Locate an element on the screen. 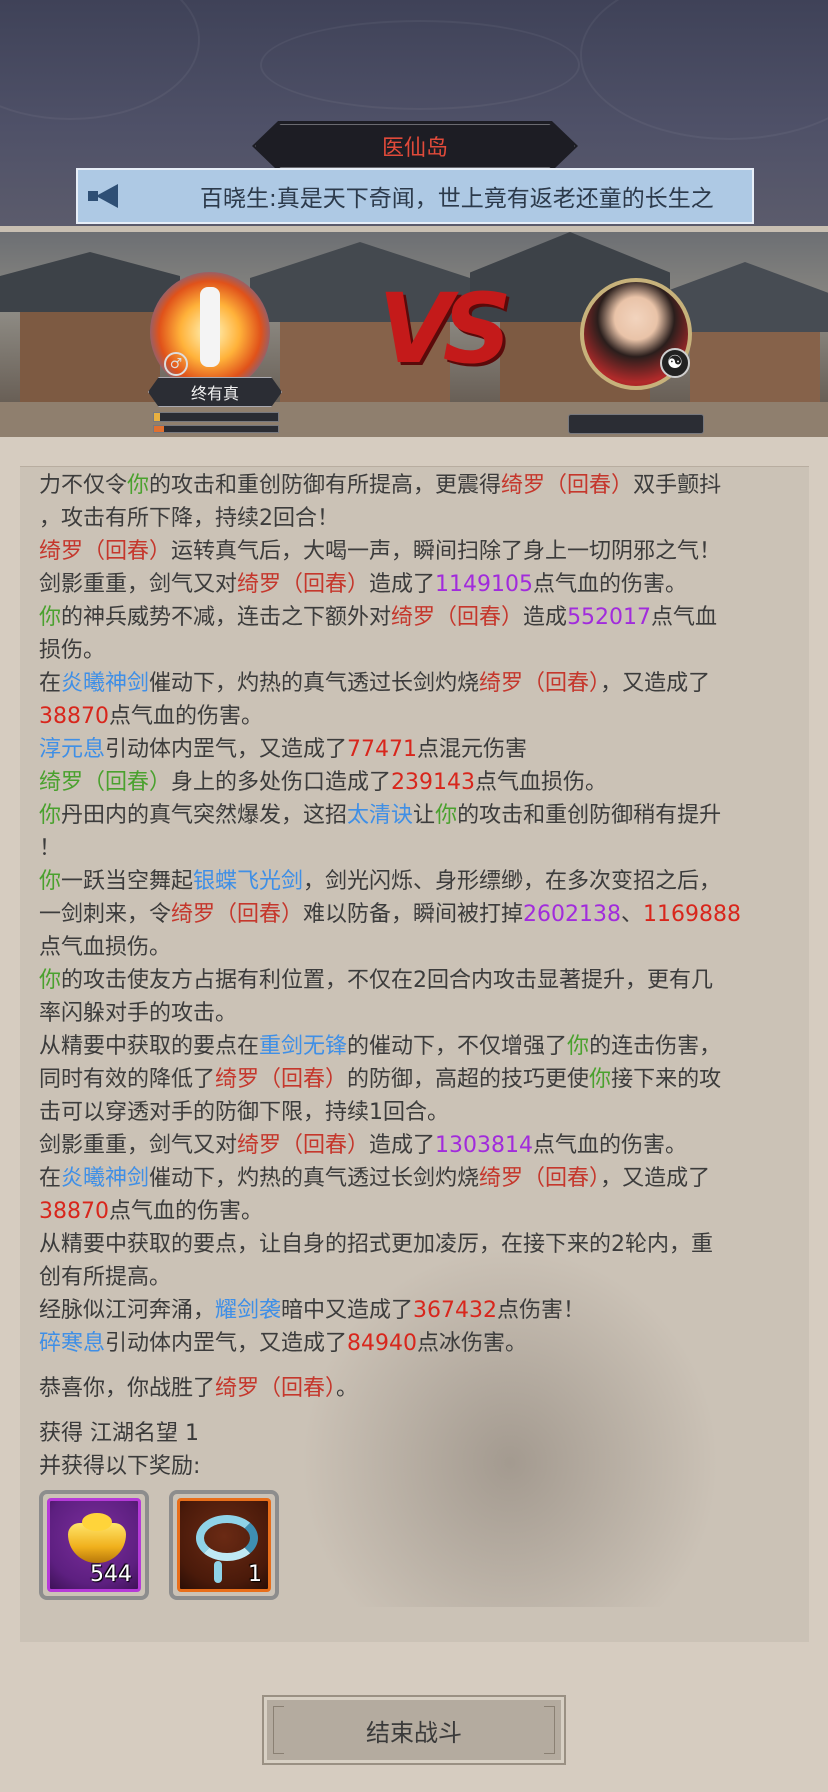  end-battle-button: 结束战斗 is located at coordinates (414, 1730).